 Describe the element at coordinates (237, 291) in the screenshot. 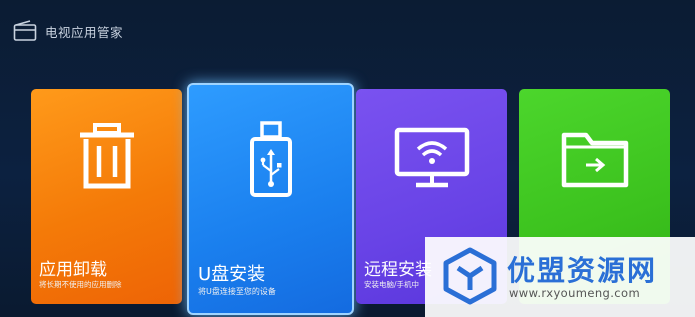

I see `tile-subtitle: 将U盘连接至您的设备` at that location.